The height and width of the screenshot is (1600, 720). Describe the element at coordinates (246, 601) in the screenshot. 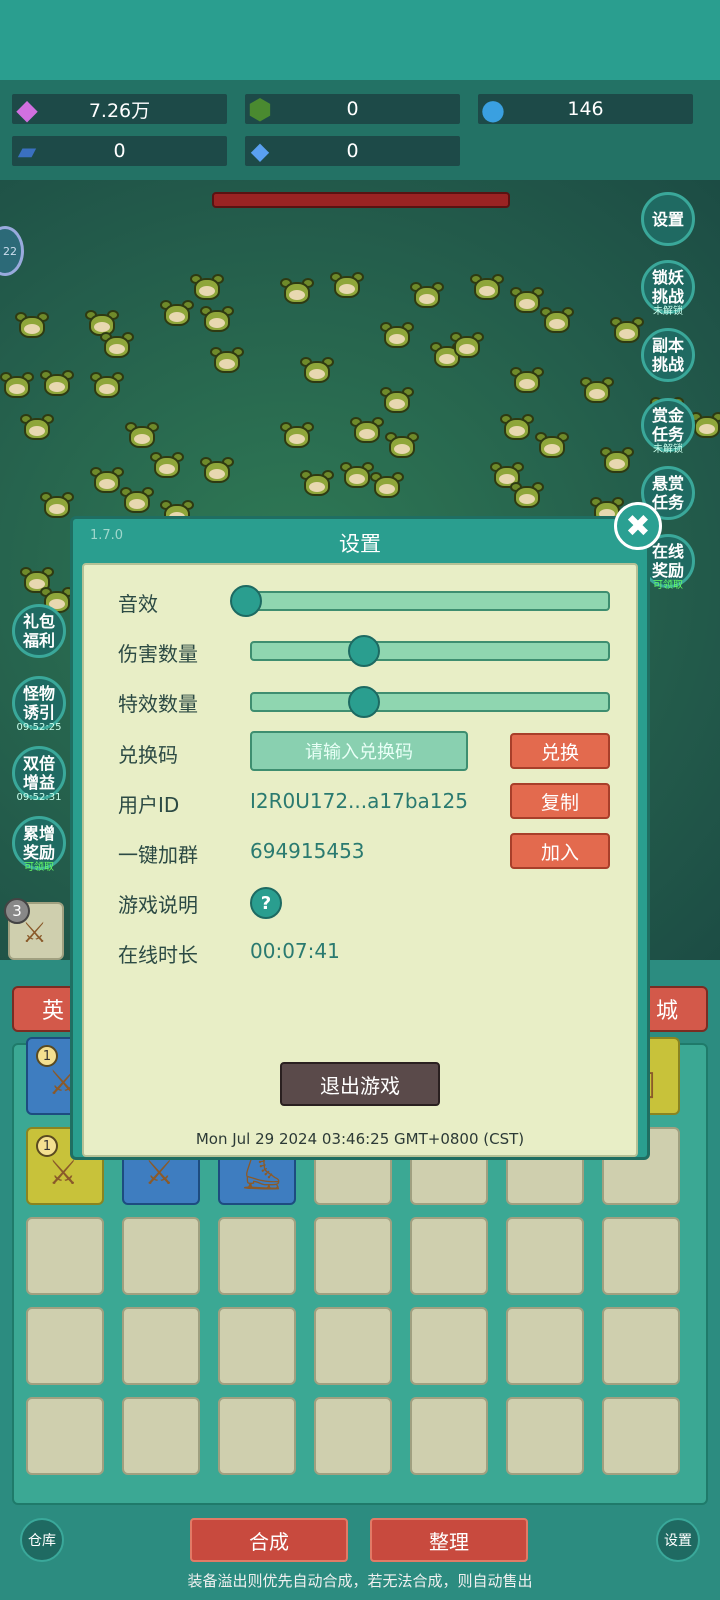

I see `sound-slider-knob` at that location.